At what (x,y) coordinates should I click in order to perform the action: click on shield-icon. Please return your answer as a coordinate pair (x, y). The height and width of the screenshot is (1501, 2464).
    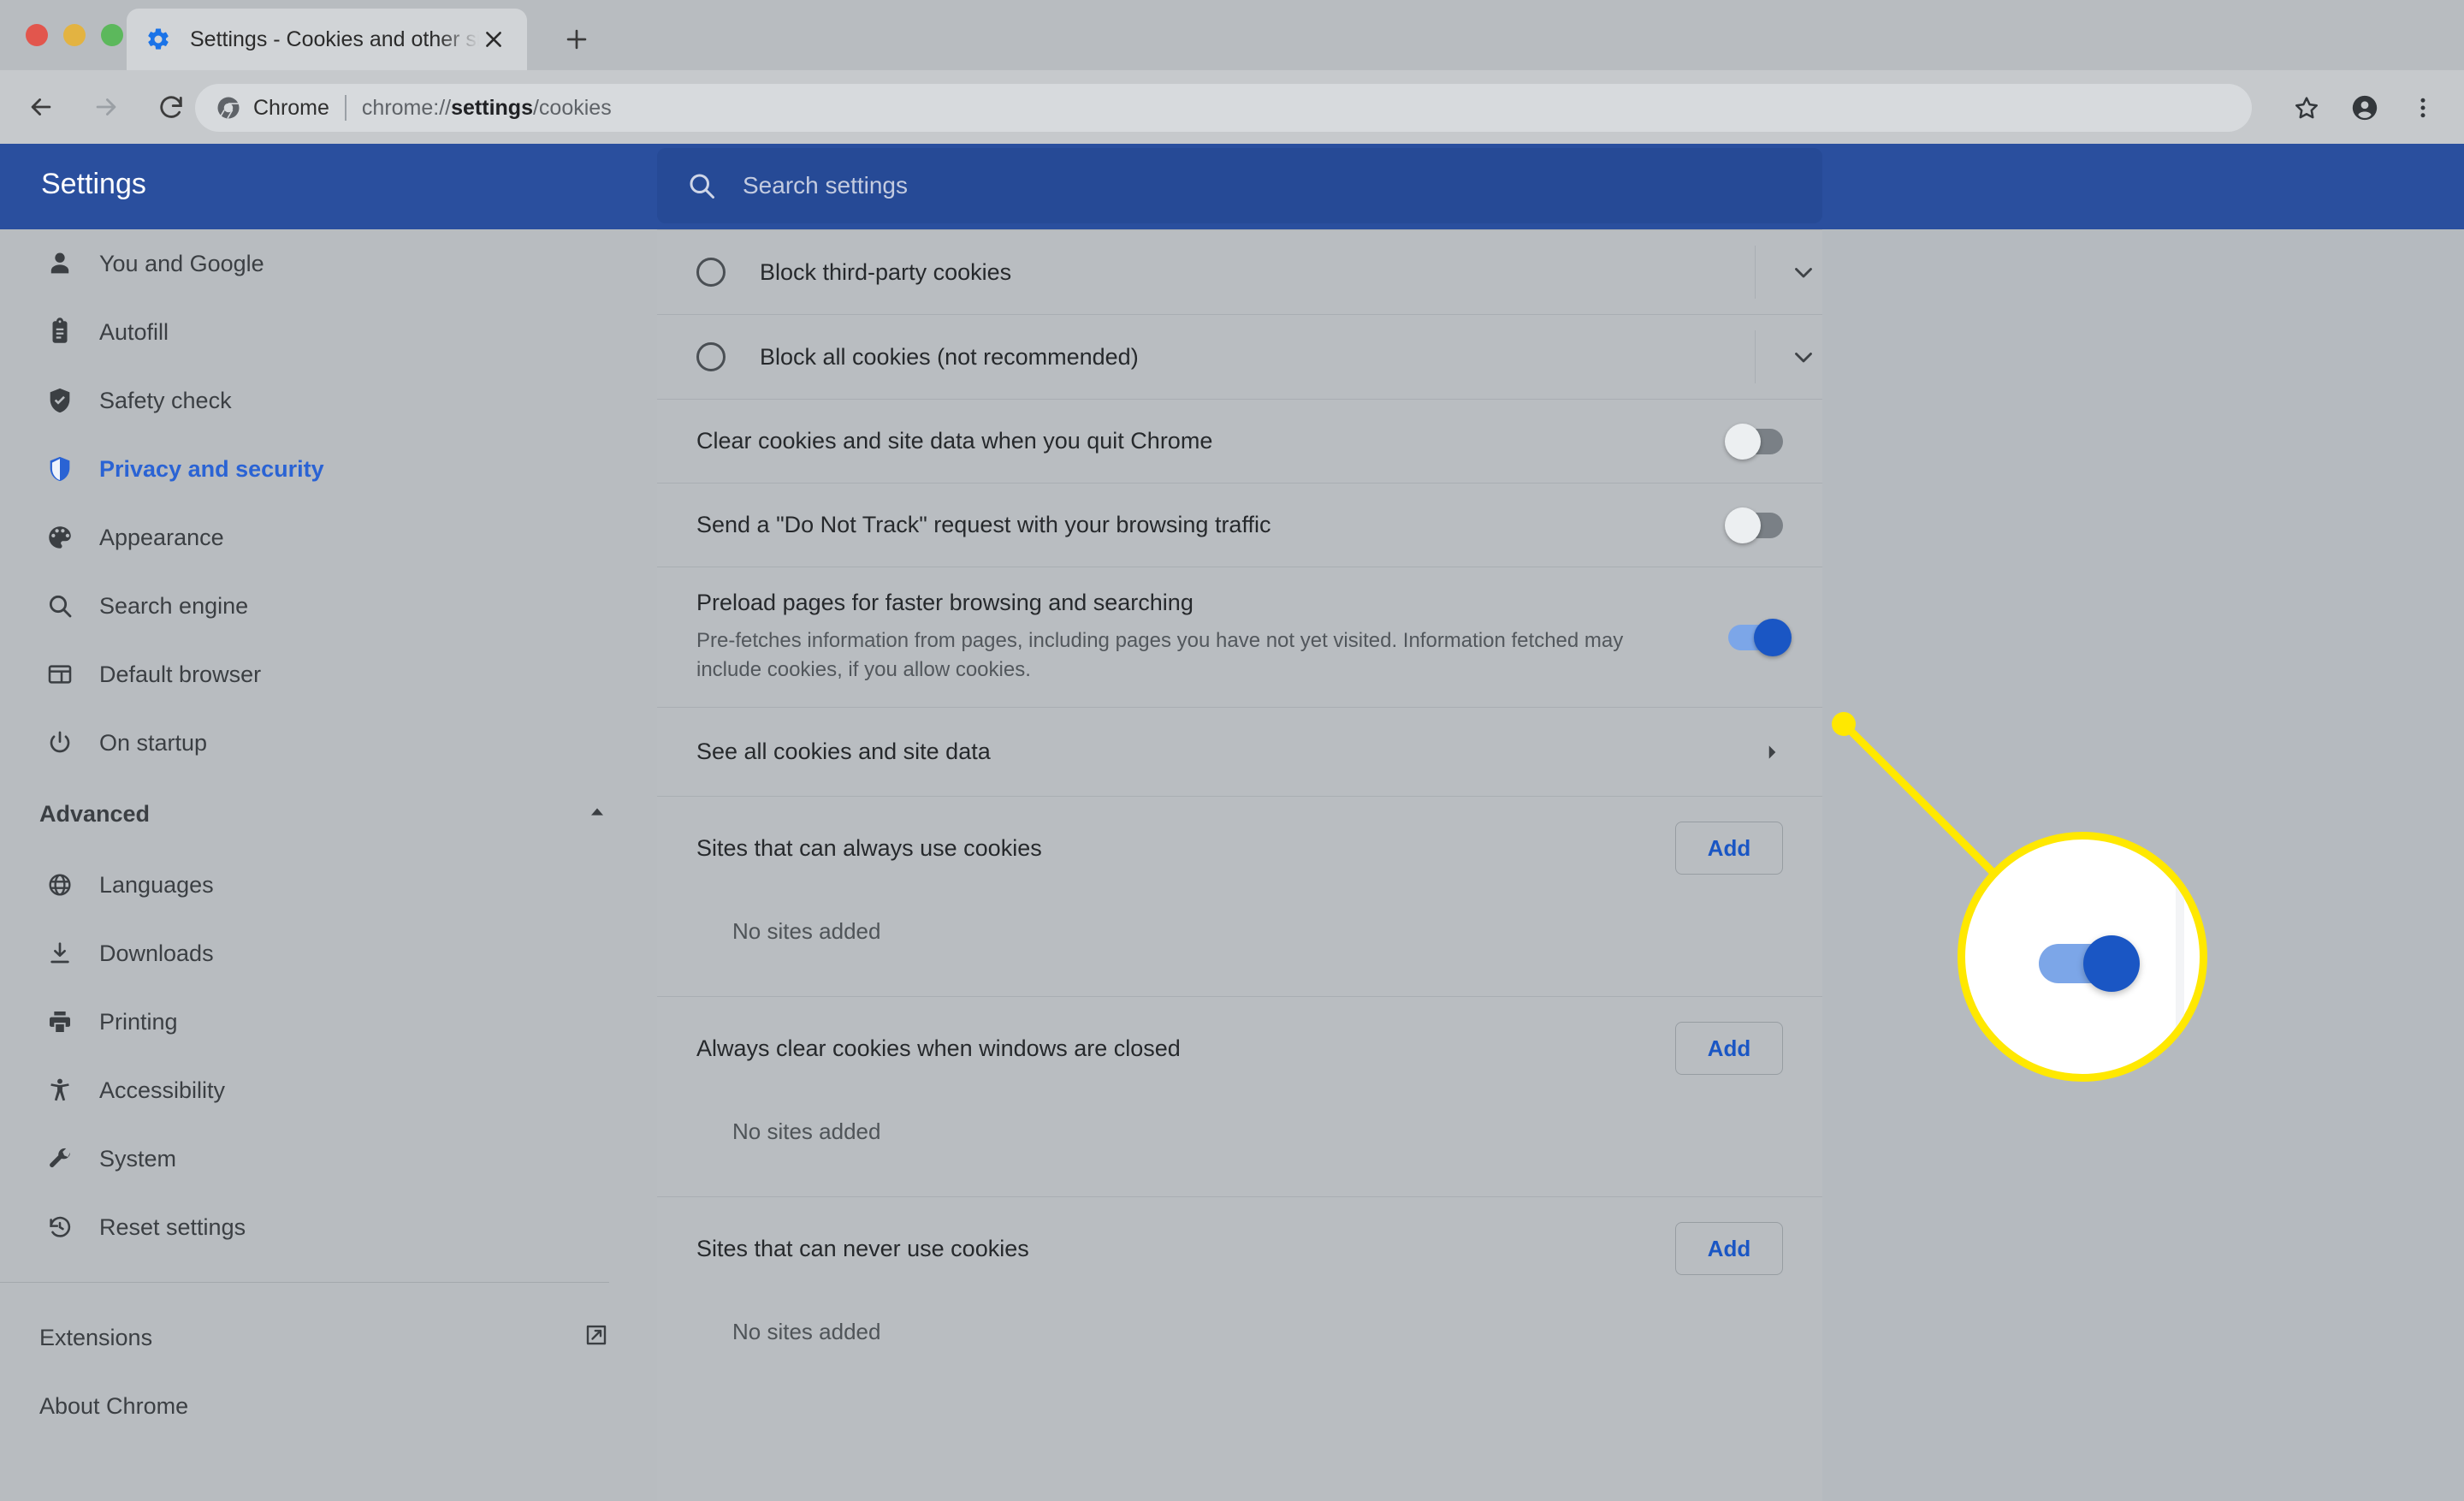
    Looking at the image, I should click on (60, 469).